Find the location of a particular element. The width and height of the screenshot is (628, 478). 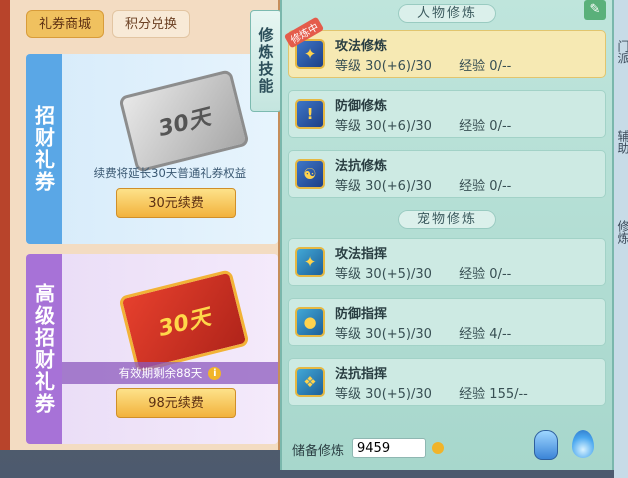

side-tab-sect: 门派 is located at coordinates (621, 52).